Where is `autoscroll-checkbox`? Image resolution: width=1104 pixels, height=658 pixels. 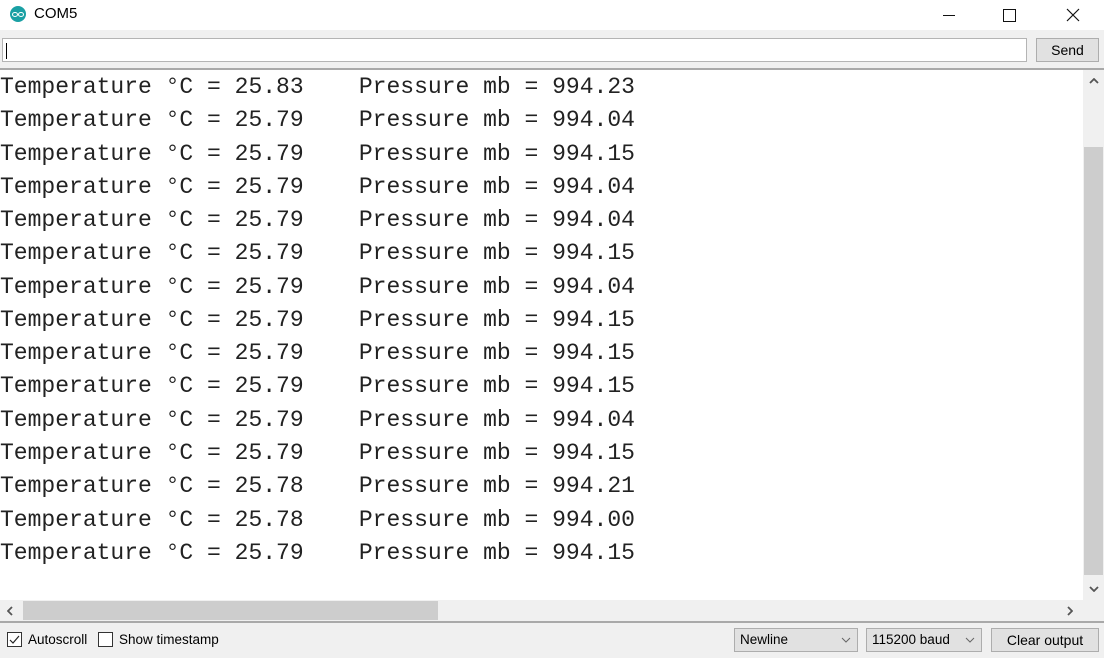
autoscroll-checkbox is located at coordinates (14, 639).